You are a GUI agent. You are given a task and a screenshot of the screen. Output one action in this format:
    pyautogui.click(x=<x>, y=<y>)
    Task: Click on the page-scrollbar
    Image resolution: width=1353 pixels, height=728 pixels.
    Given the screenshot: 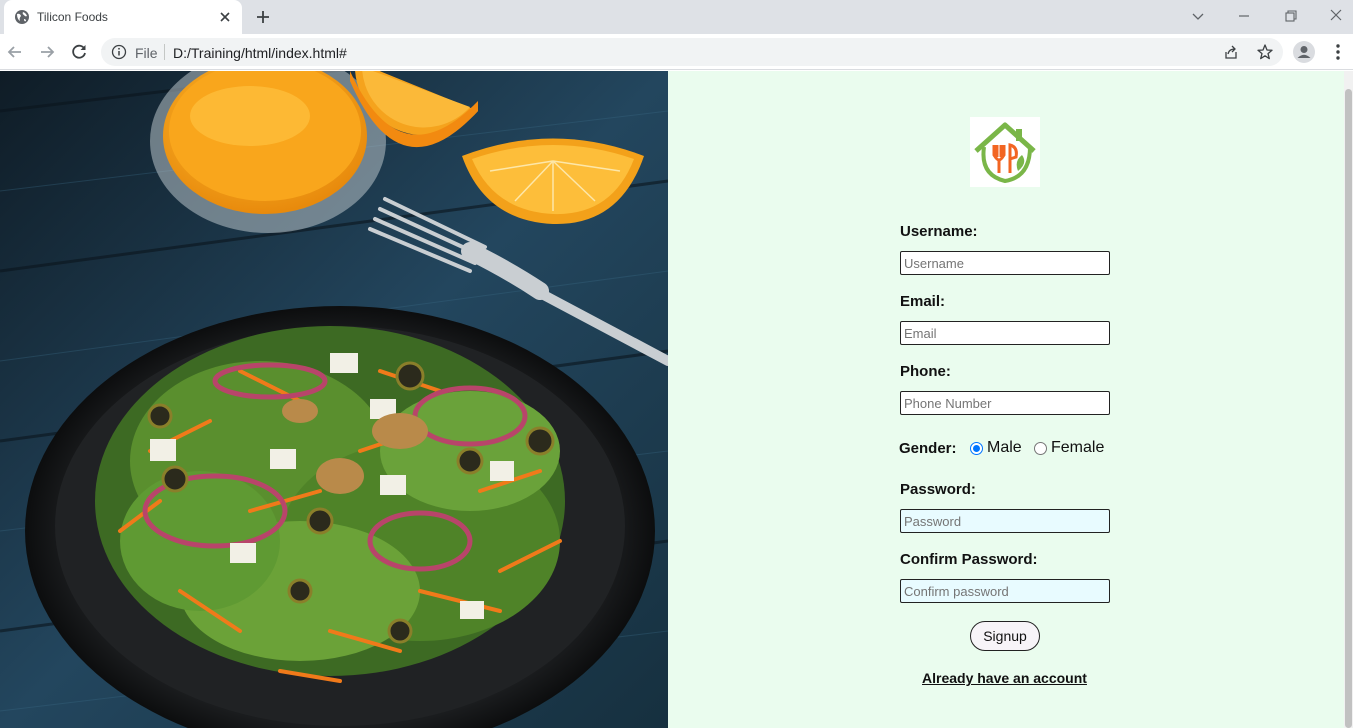 What is the action you would take?
    pyautogui.click(x=1348, y=399)
    